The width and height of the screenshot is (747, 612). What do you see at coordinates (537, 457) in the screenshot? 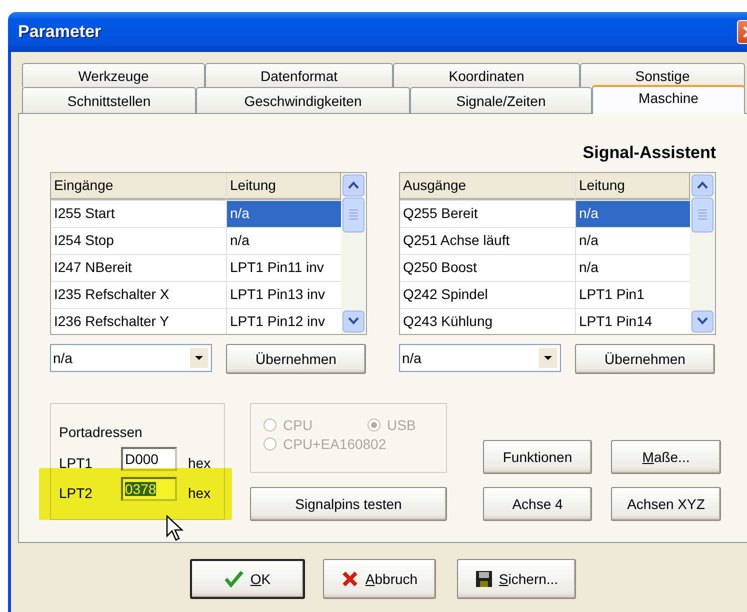
I see `action-button: Funktionen` at bounding box center [537, 457].